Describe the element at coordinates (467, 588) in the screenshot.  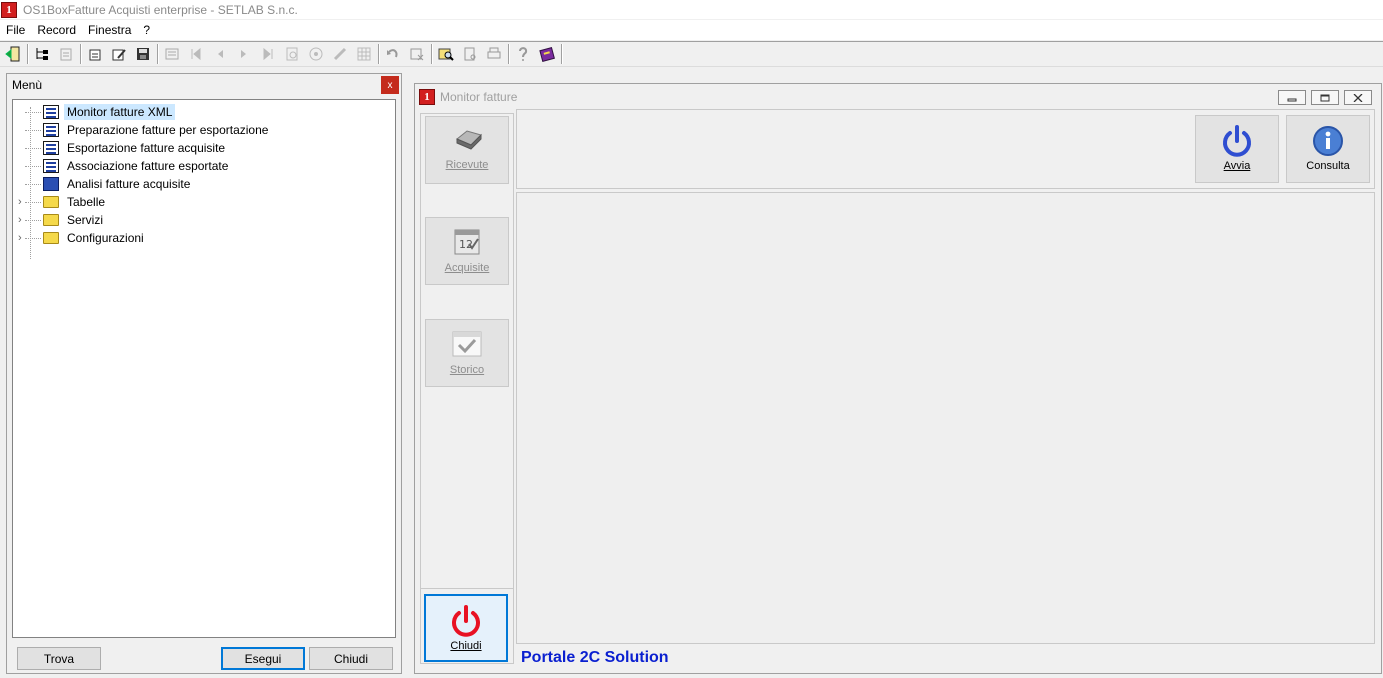
I see `side-panel-divider` at that location.